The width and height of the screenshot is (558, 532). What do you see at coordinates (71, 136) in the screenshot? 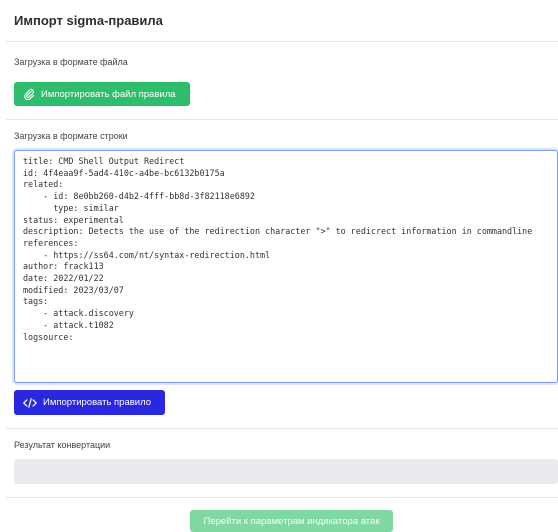
I see `string-section-label: Загрузка в формате строки` at bounding box center [71, 136].